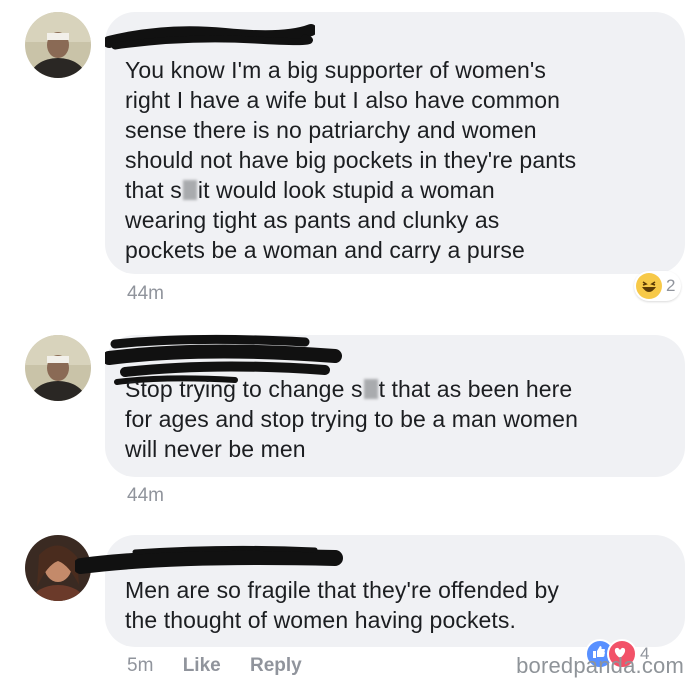 This screenshot has height=689, width=700. I want to click on comment-timestamp: 5m, so click(140, 665).